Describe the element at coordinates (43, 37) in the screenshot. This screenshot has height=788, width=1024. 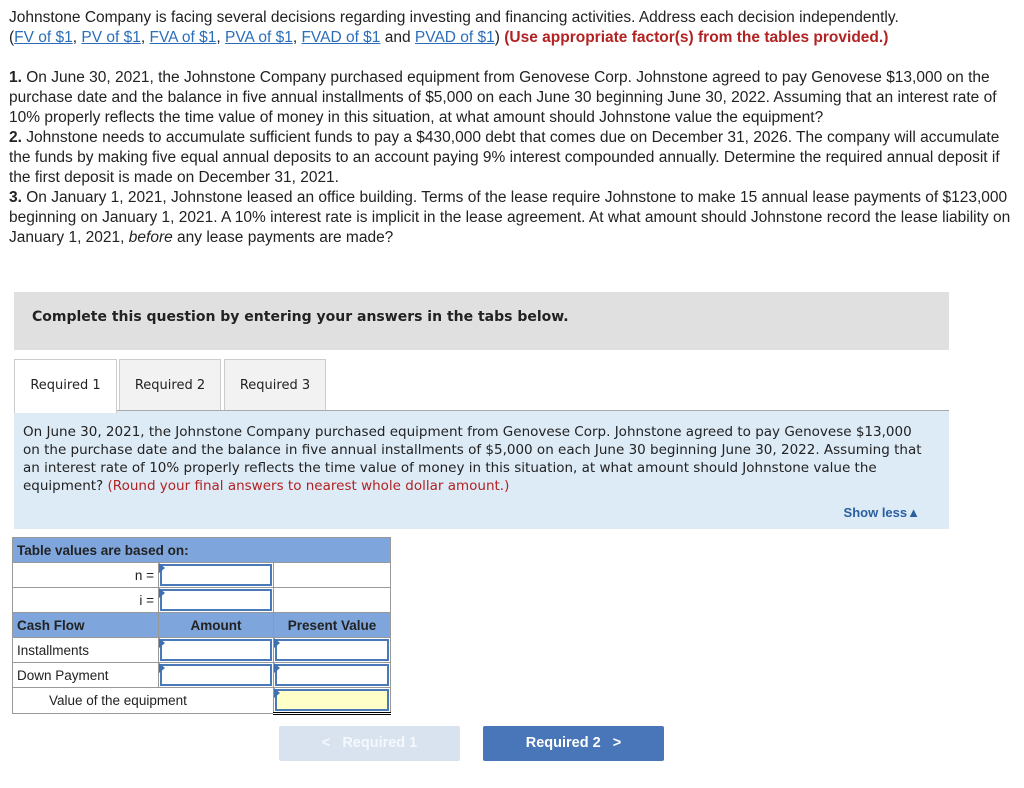
I see `fv-link: FV of $1` at that location.